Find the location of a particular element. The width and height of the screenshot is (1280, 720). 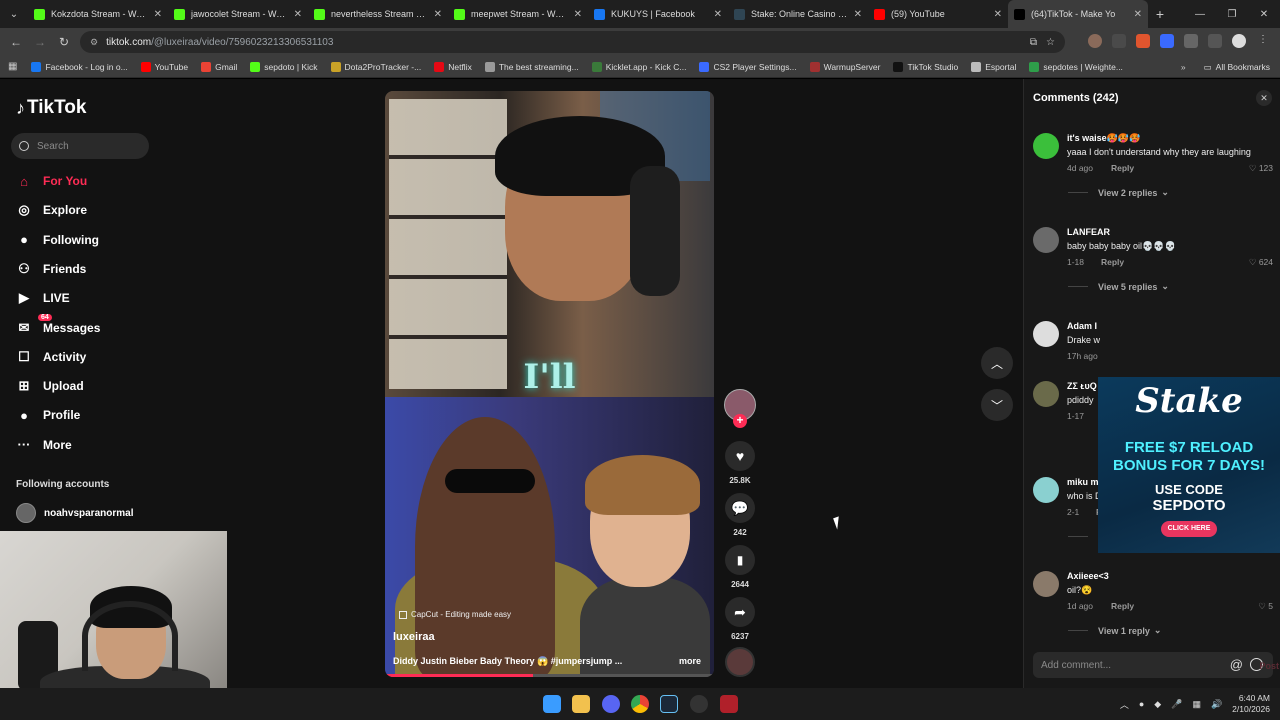

capcut-badge: CapCut - Editing made easy is located at coordinates (455, 614).